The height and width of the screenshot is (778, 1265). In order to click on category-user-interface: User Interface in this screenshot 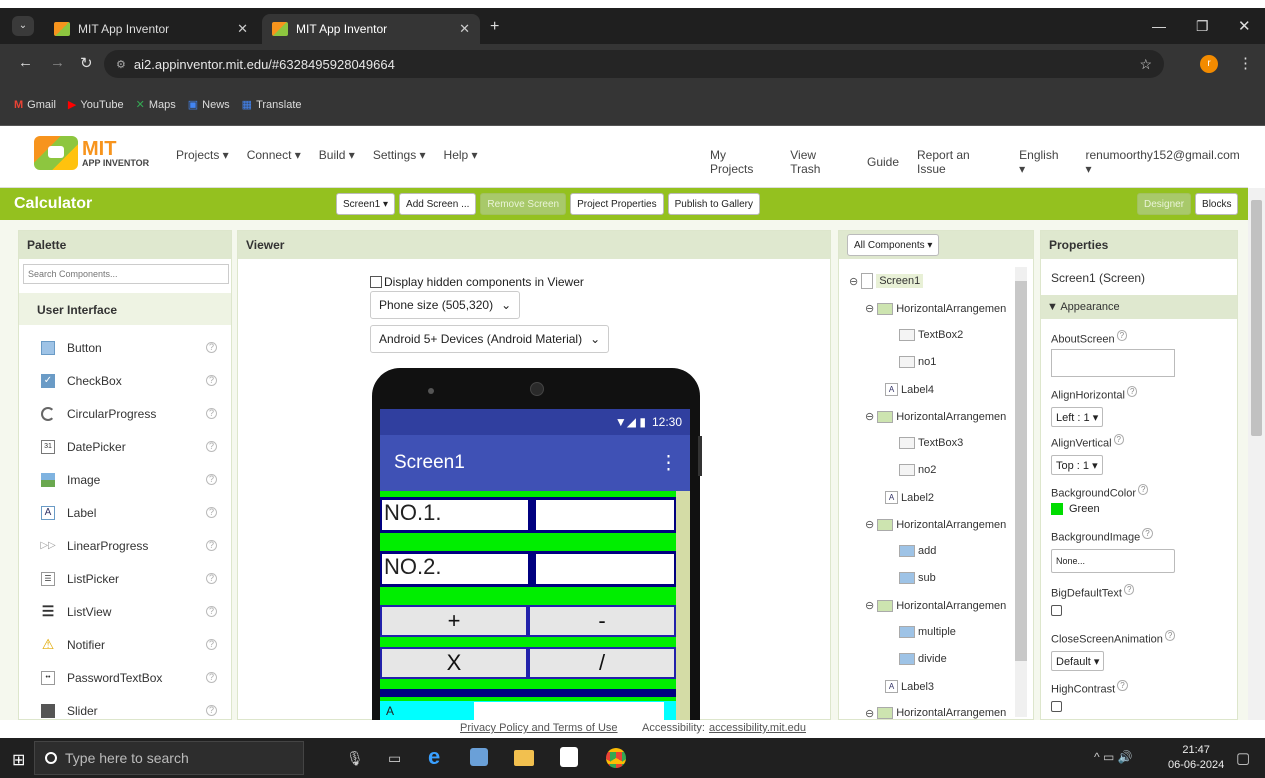, I will do `click(125, 309)`.